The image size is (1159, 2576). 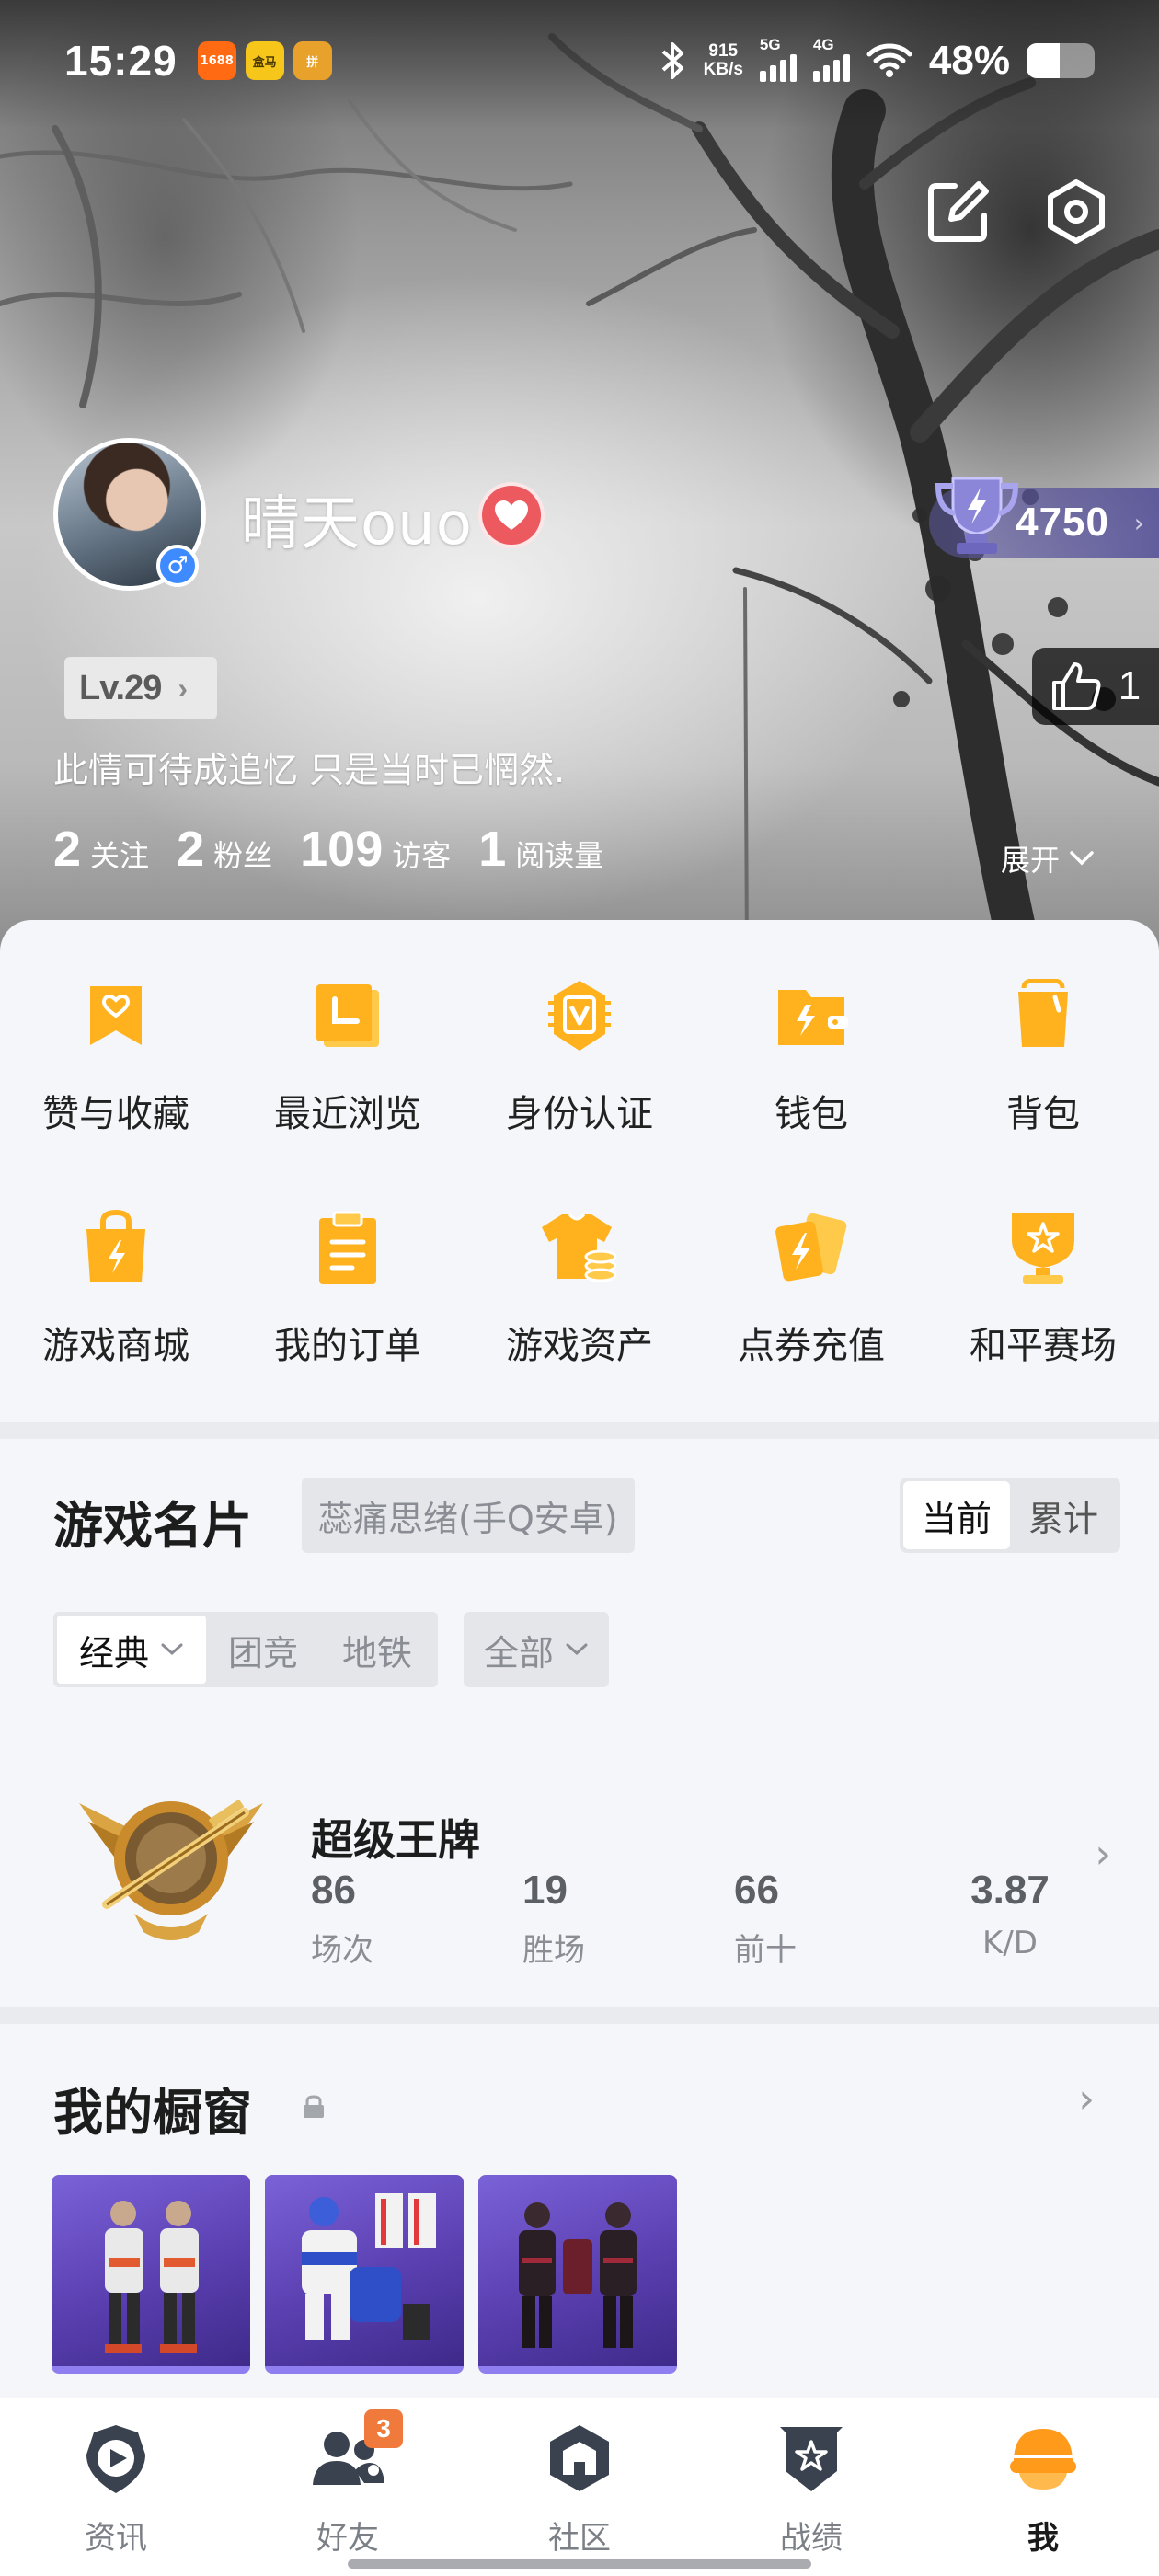 I want to click on tab-me: 我, so click(x=1043, y=2487).